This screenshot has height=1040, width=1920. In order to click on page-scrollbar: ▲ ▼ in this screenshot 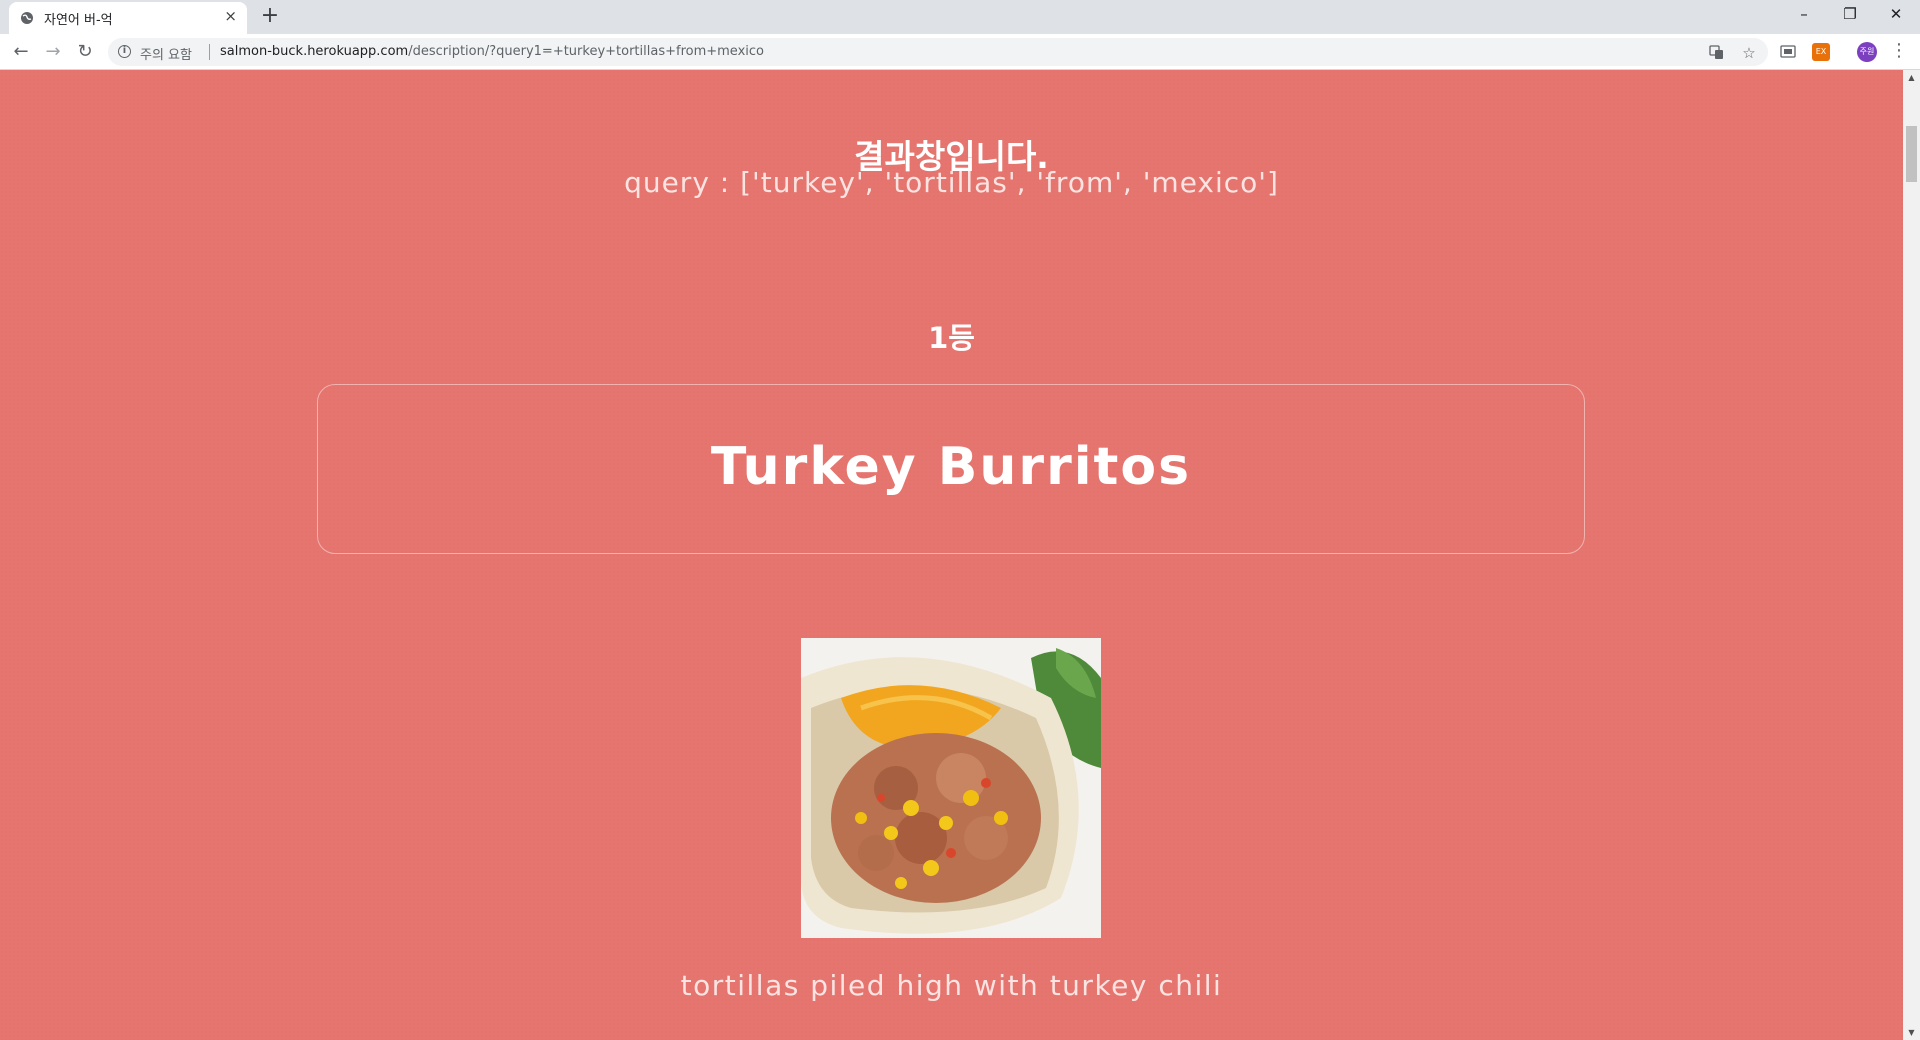, I will do `click(1911, 555)`.